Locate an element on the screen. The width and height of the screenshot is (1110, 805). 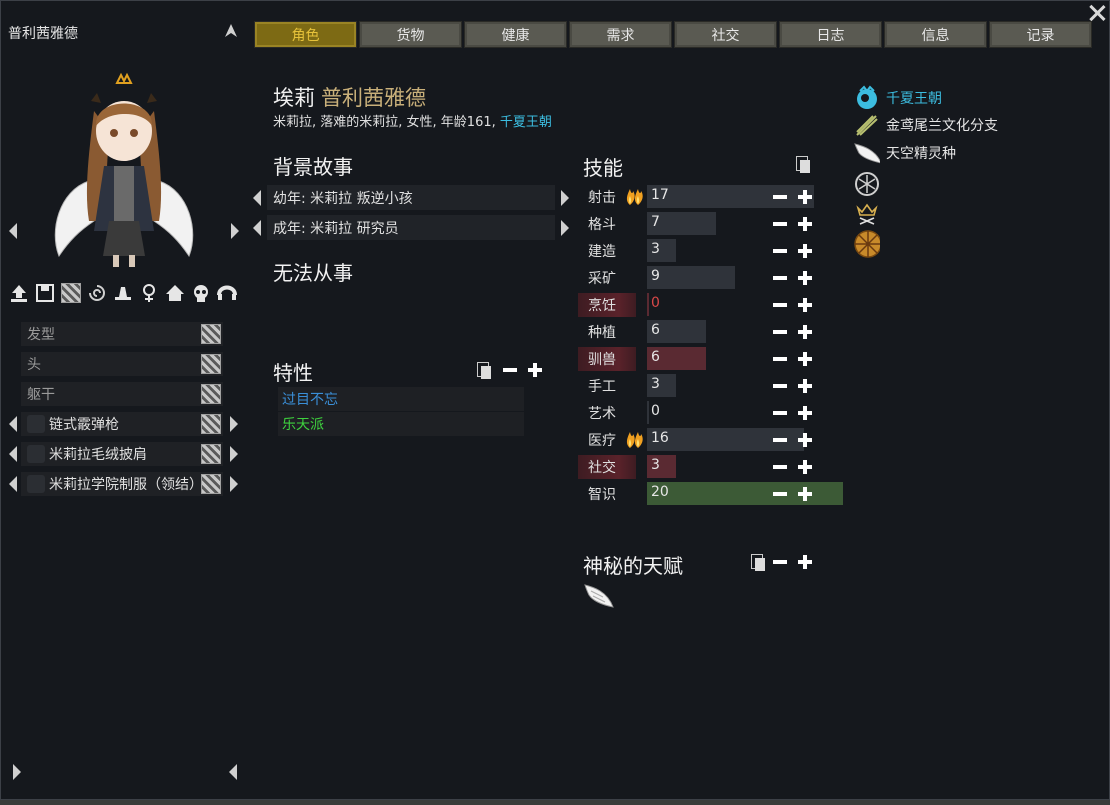
tab-3: 需求 is located at coordinates (620, 34).